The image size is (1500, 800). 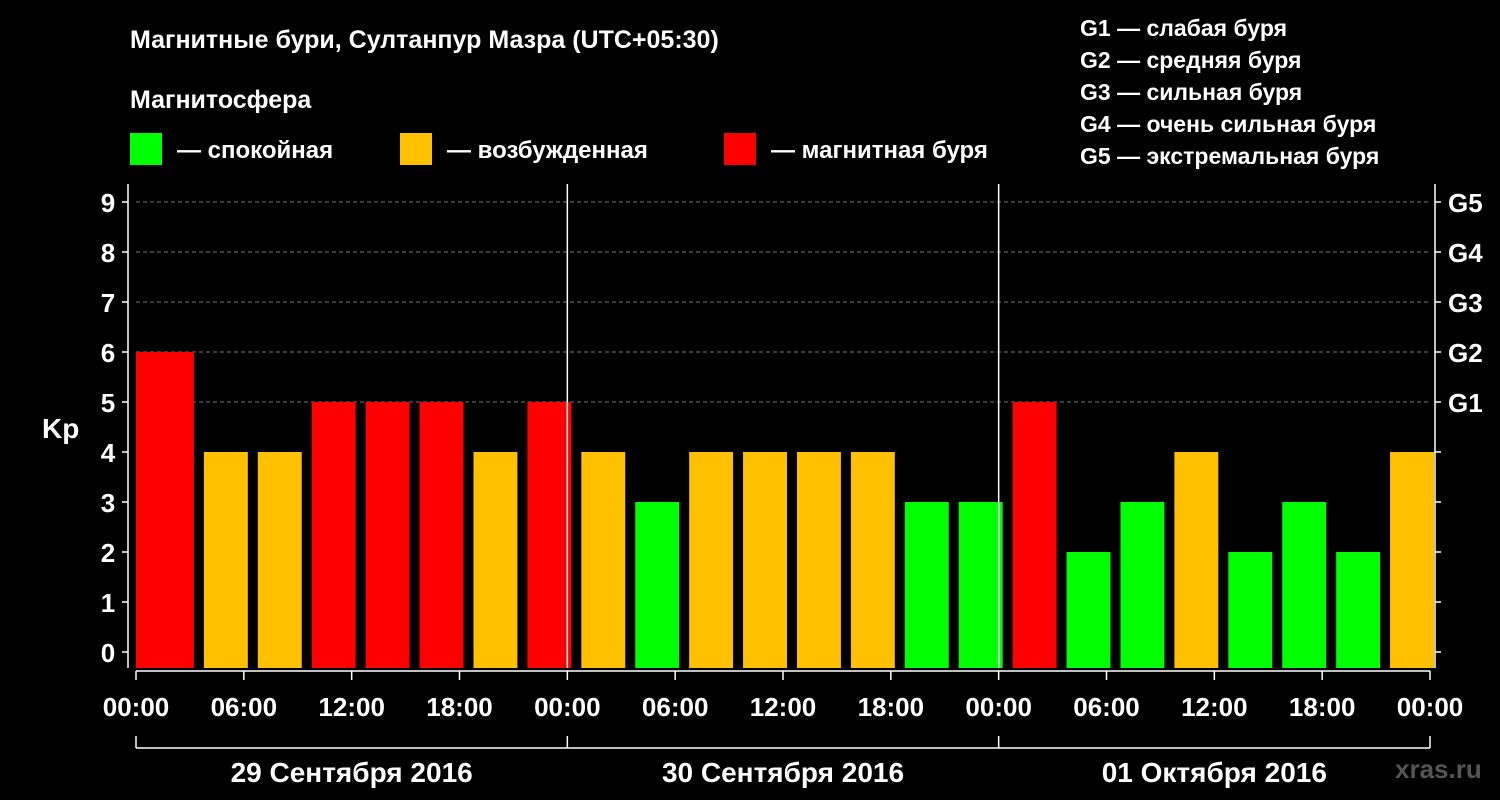 I want to click on y-tick-label: 6, so click(x=108, y=353).